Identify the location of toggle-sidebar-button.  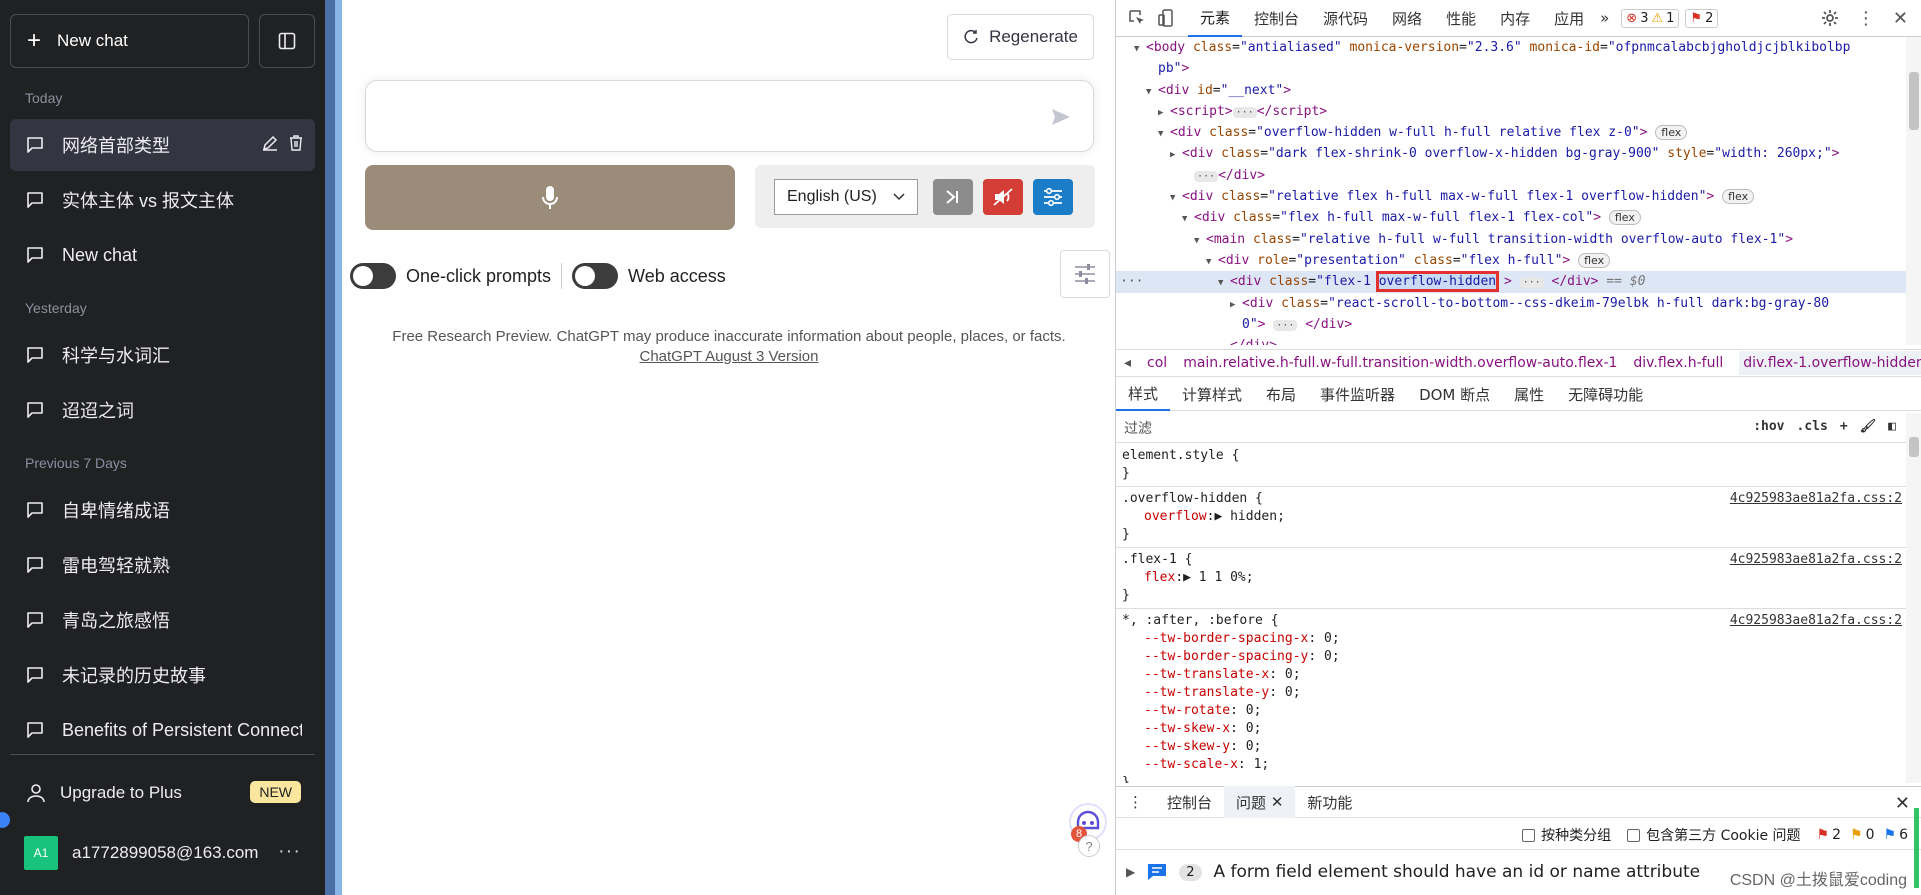
(287, 41).